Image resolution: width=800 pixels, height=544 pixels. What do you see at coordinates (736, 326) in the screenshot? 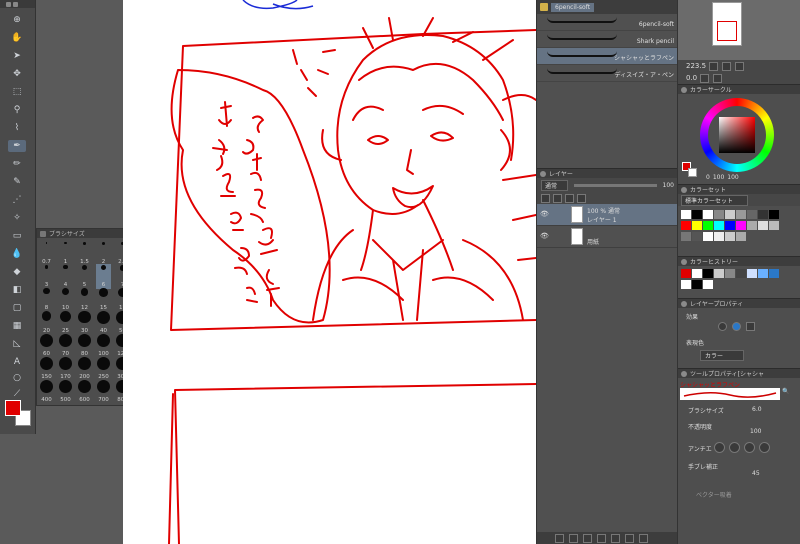
I see `tone-effect-icon` at bounding box center [736, 326].